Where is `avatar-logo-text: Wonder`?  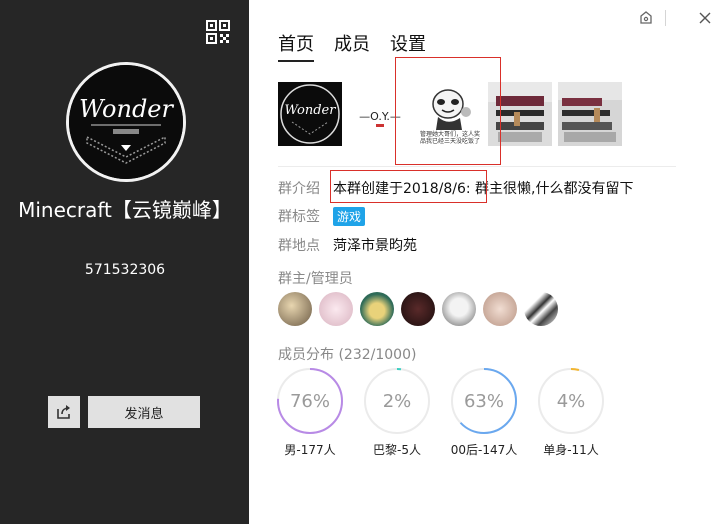 avatar-logo-text: Wonder is located at coordinates (127, 109).